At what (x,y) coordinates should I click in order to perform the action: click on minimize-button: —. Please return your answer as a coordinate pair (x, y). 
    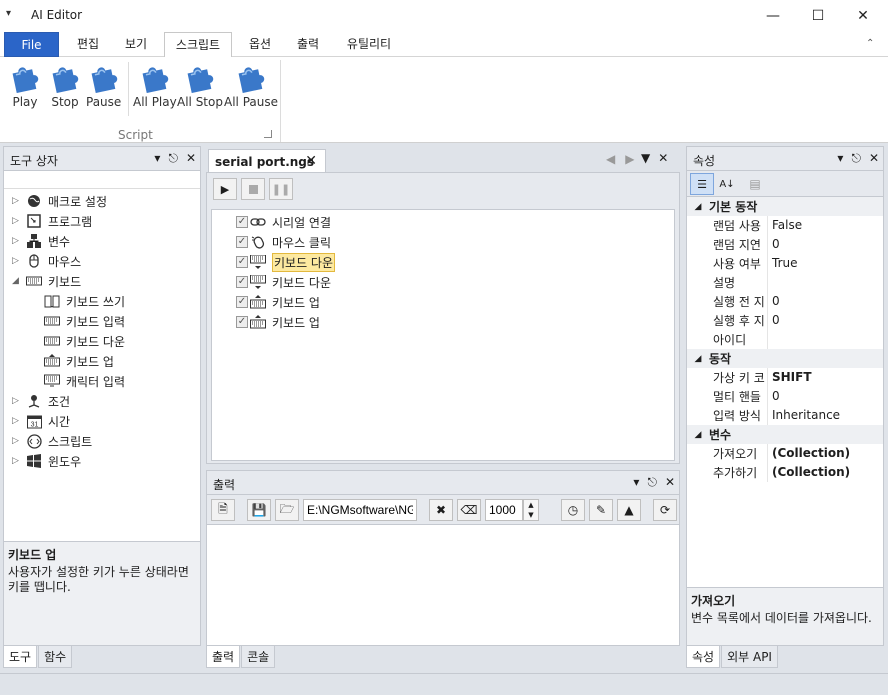
    Looking at the image, I should click on (773, 16).